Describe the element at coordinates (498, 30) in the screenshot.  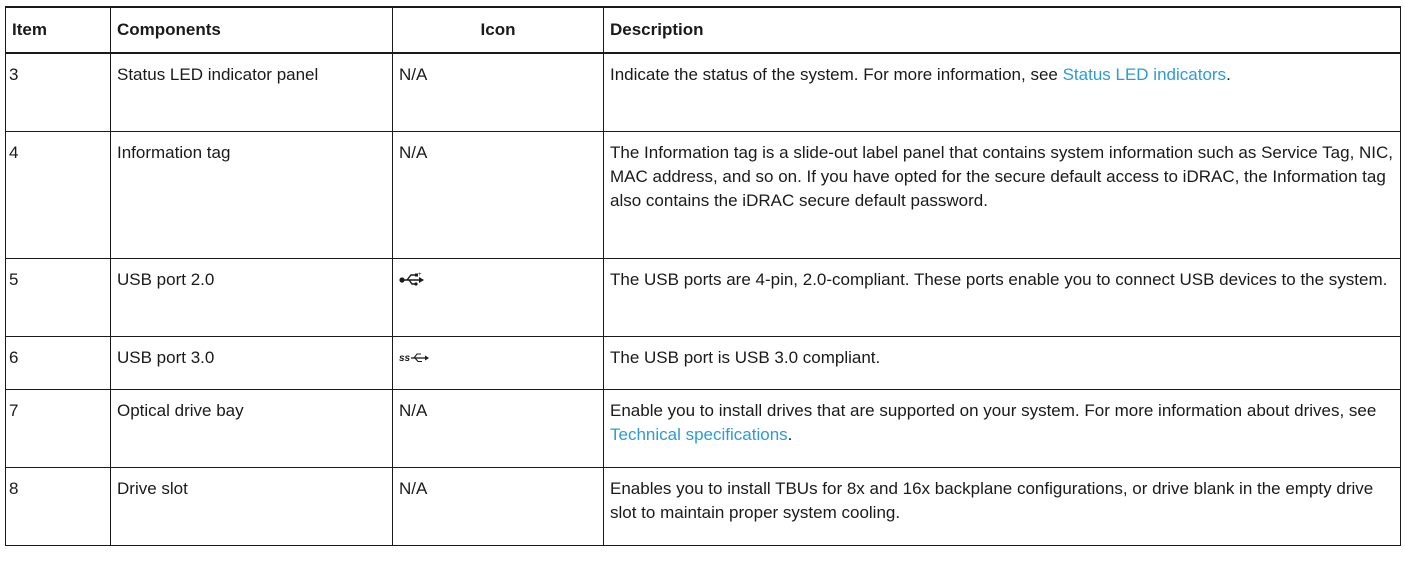
I see `header-icon: Icon` at that location.